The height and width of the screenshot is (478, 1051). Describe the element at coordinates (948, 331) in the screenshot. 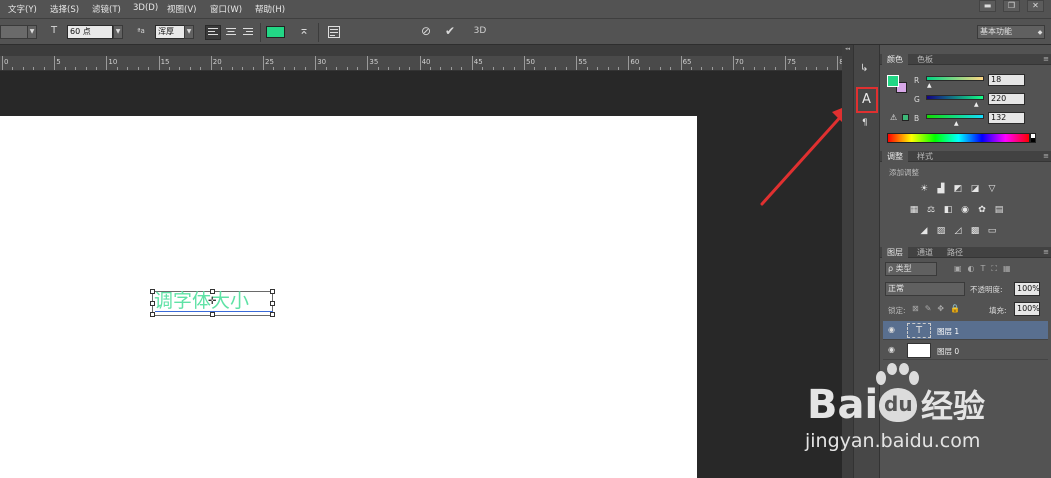

I see `layer-name: 图层 1` at that location.